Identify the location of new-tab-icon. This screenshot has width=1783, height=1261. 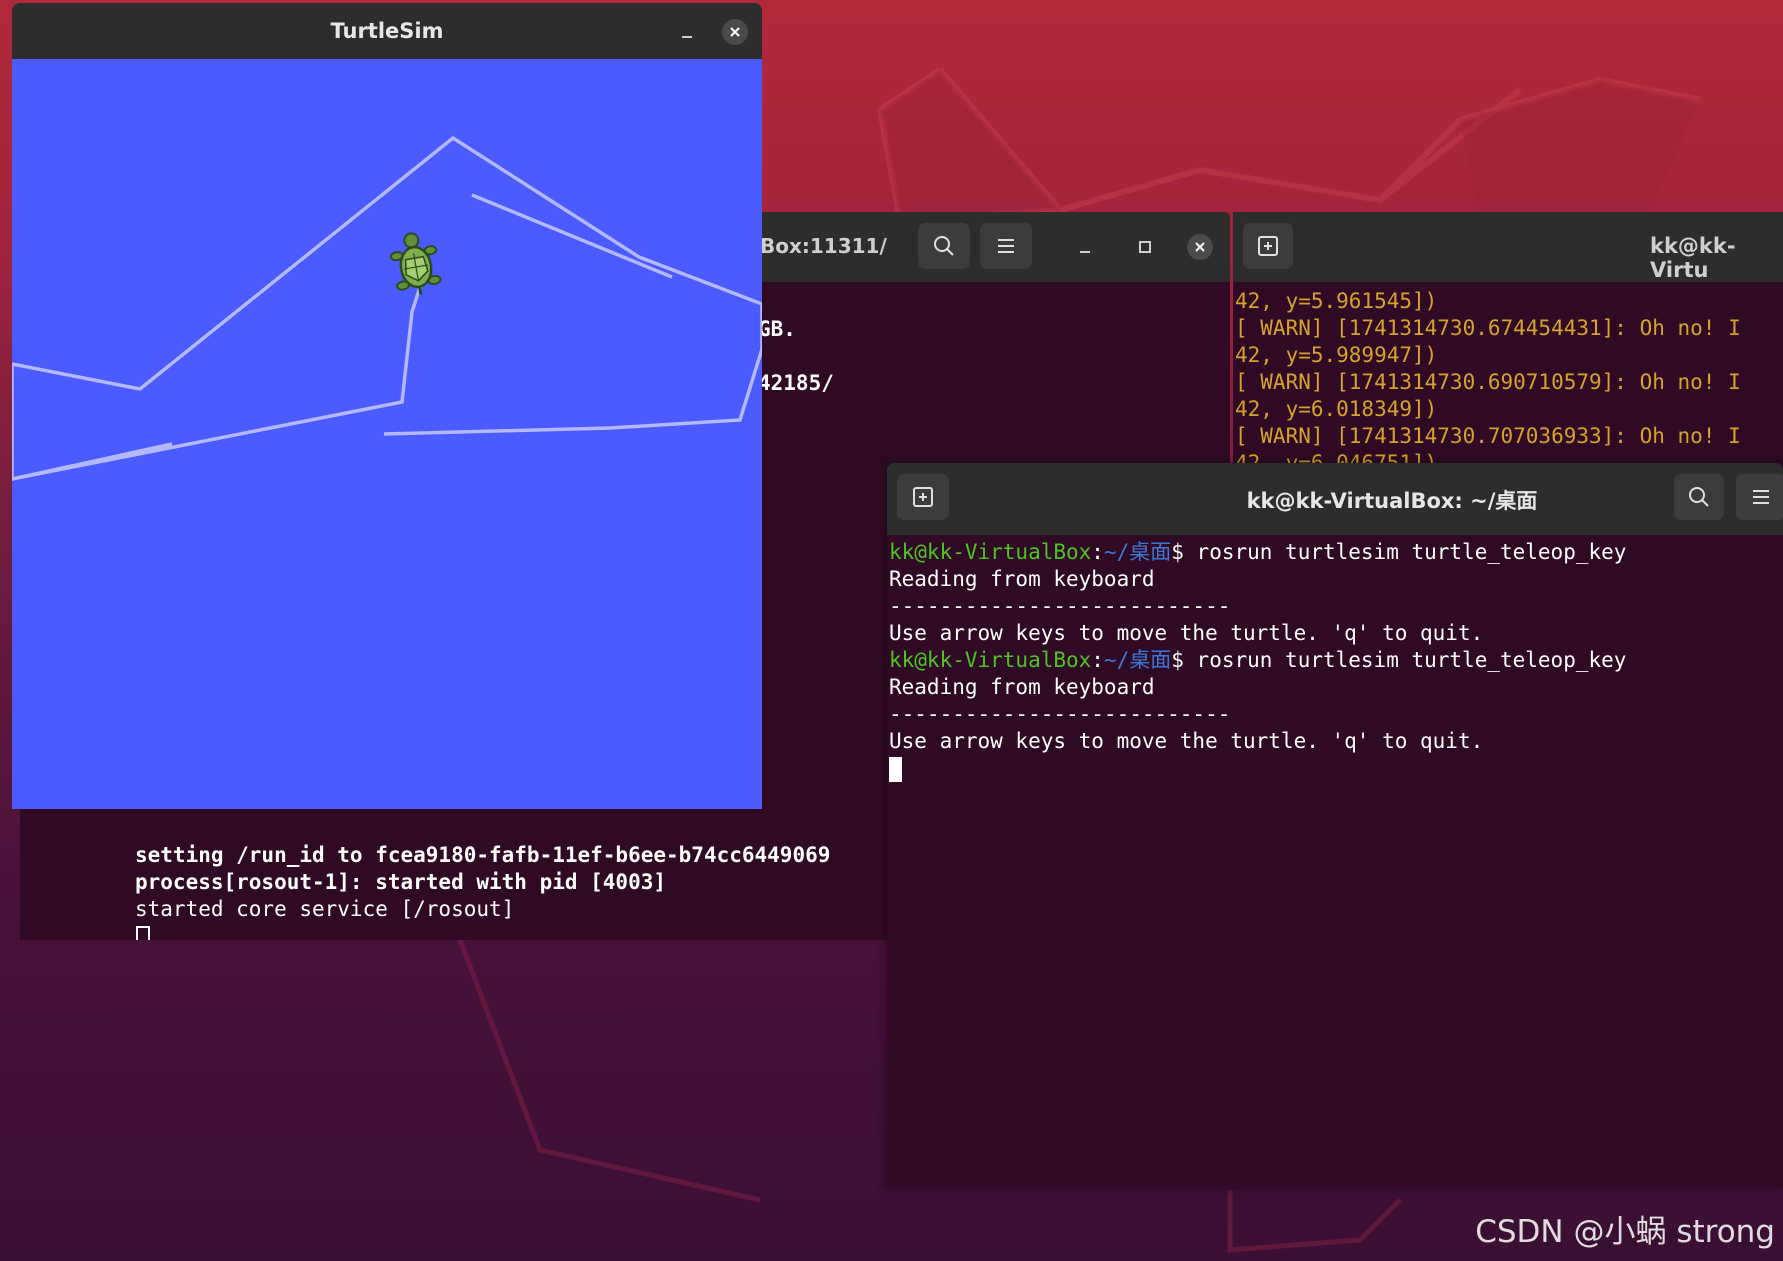
(1268, 246).